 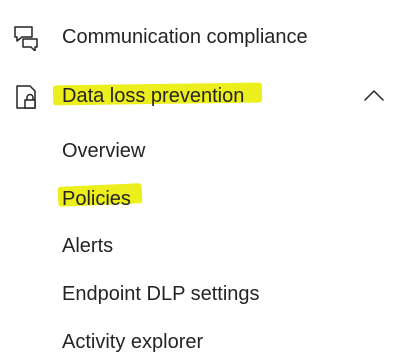 What do you see at coordinates (26, 38) in the screenshot?
I see `chat-bubbles-icon` at bounding box center [26, 38].